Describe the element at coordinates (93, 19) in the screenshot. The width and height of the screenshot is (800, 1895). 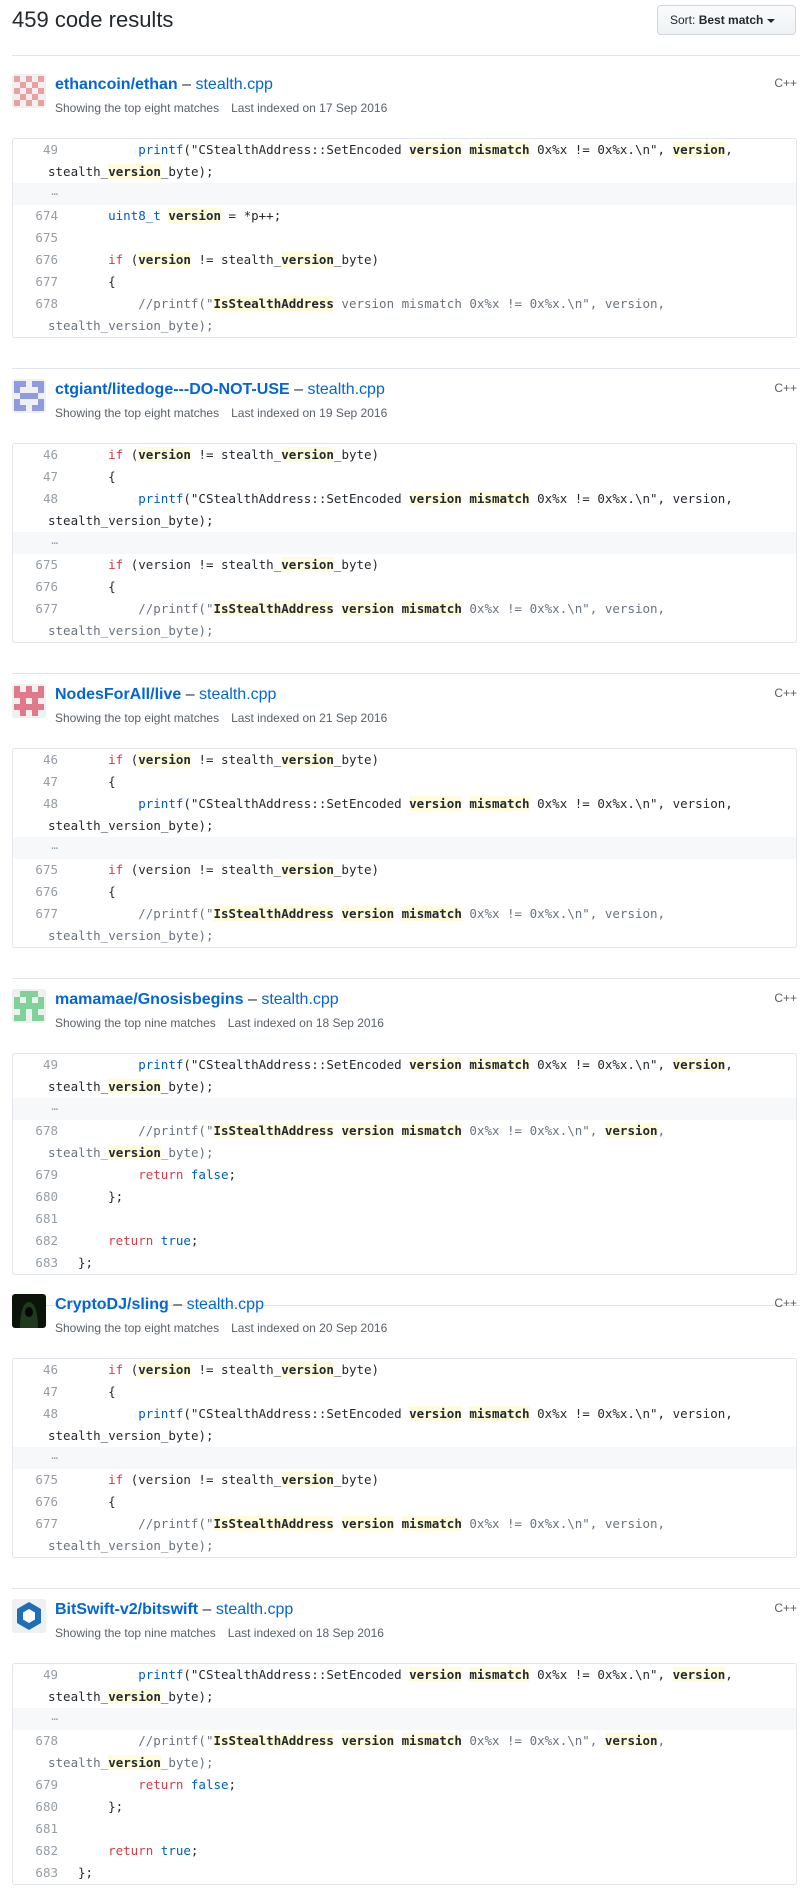
I see `results-count: 459 code results` at that location.